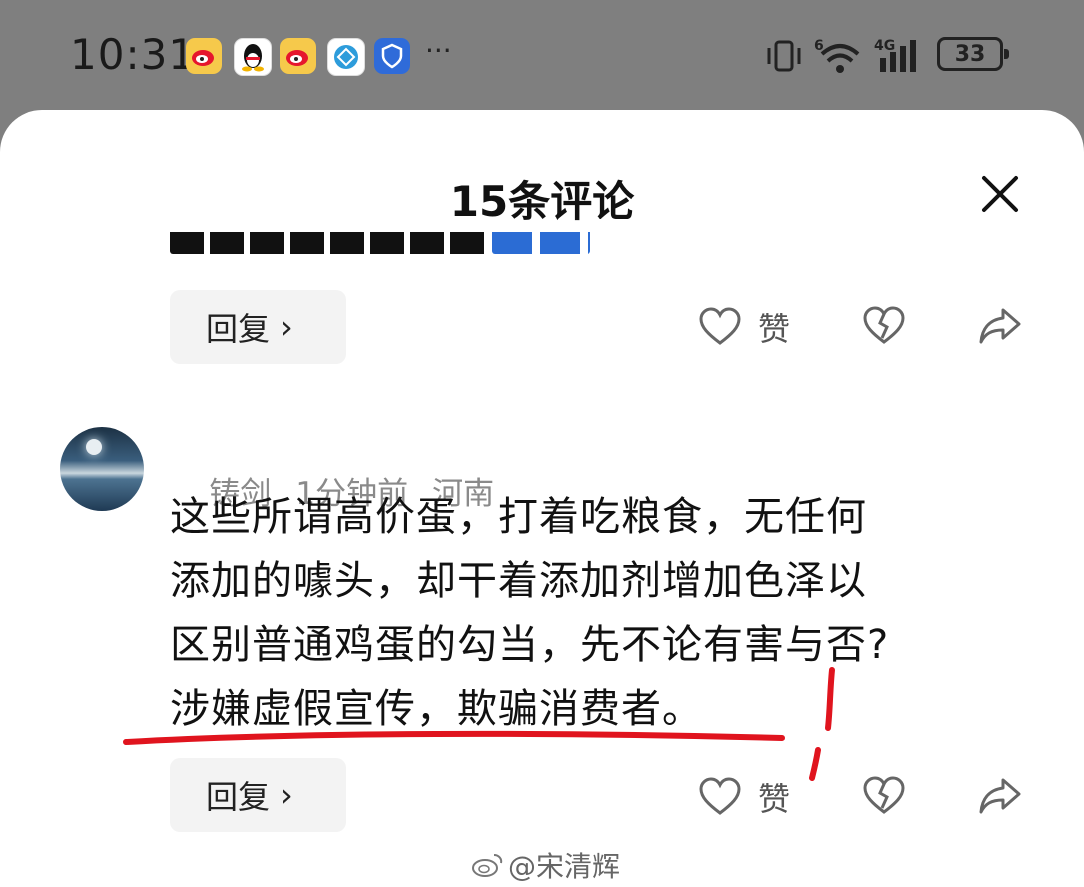  I want to click on qq-icon, so click(253, 57).